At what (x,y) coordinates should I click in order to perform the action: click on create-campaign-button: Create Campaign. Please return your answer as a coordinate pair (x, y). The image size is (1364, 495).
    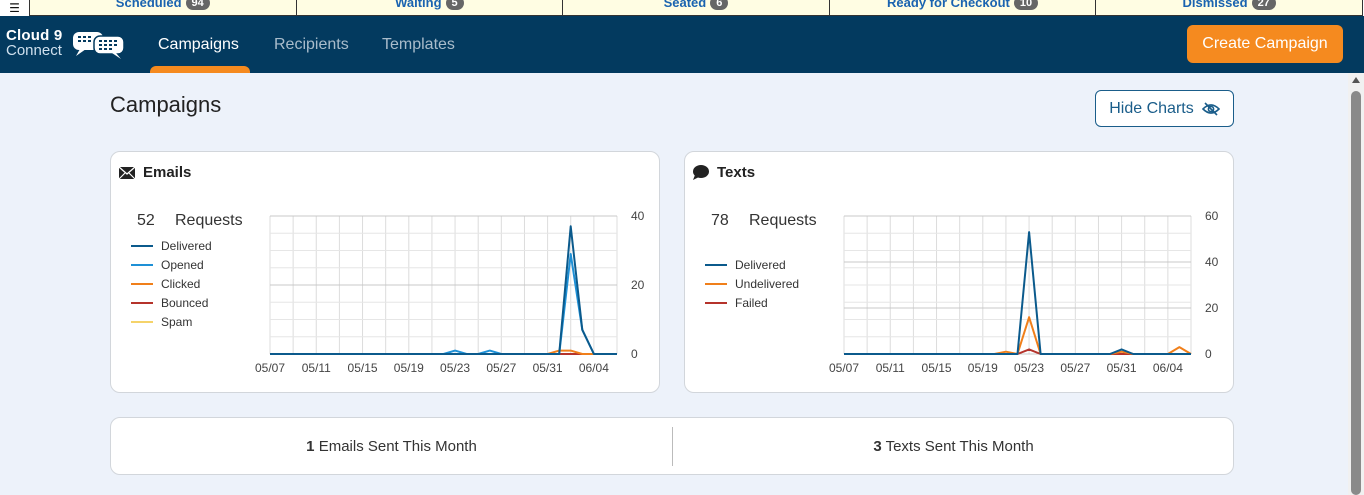
    Looking at the image, I should click on (1265, 44).